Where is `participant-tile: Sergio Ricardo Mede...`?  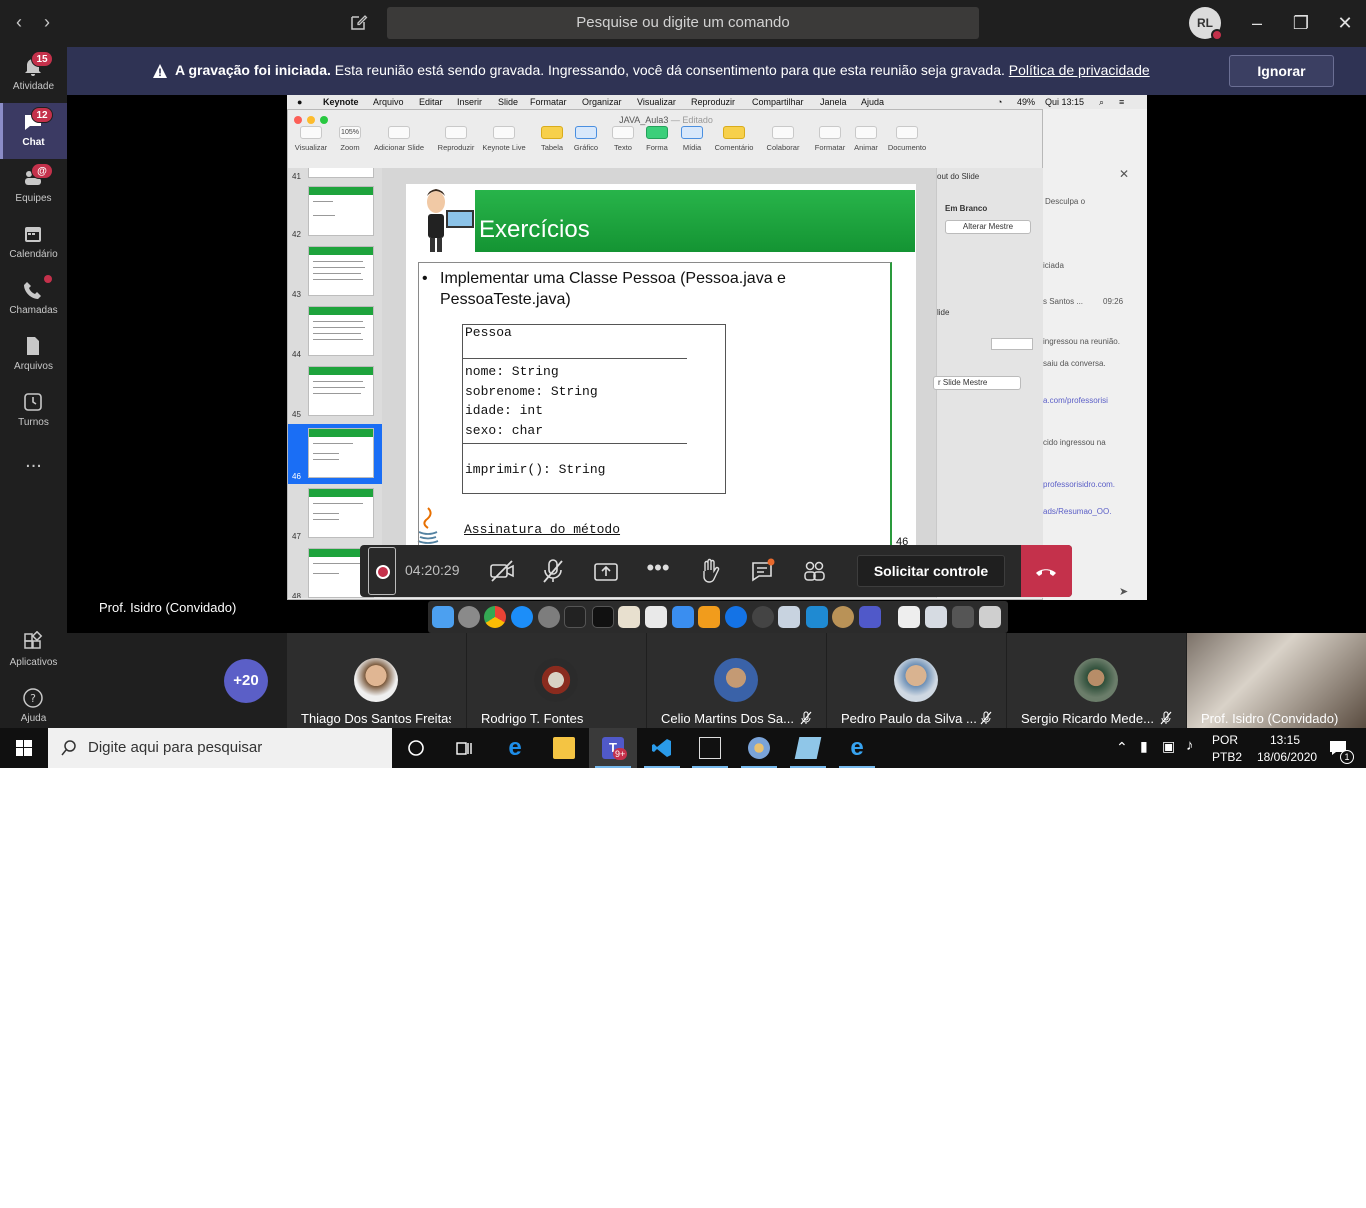
participant-tile: Sergio Ricardo Mede... is located at coordinates (1096, 680).